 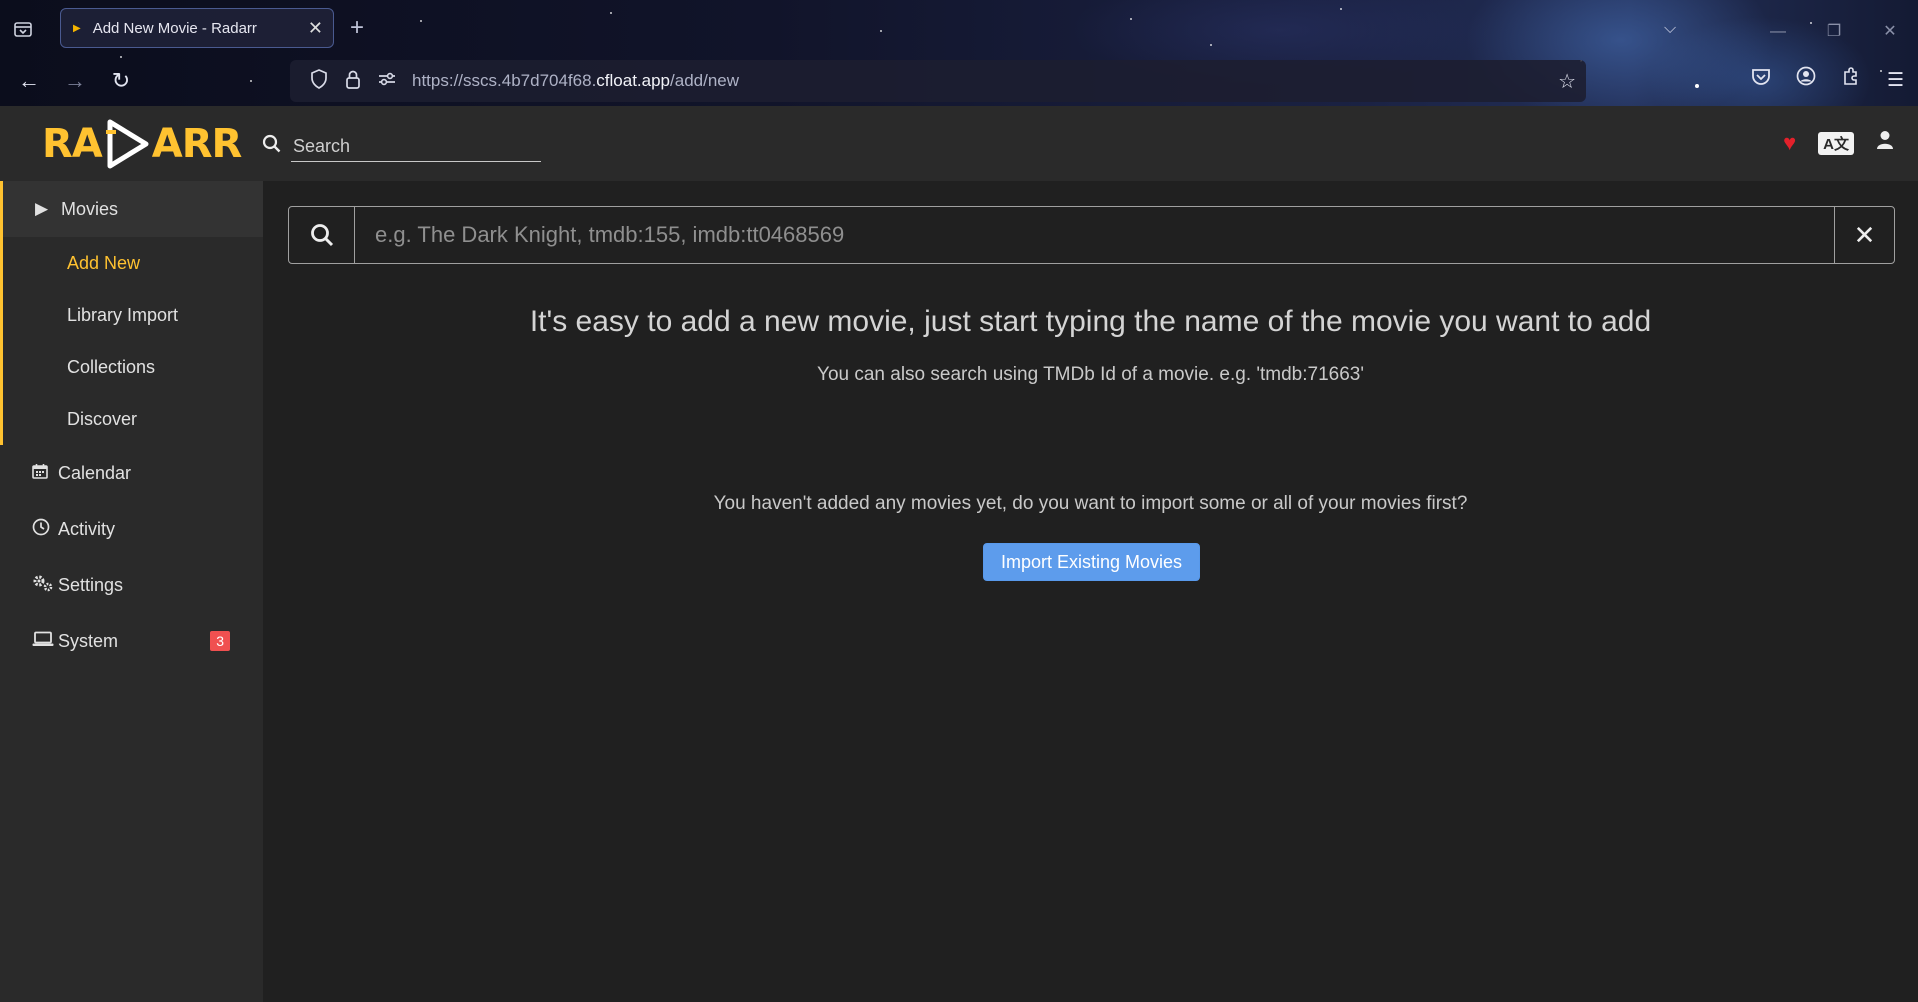 I want to click on extensions-icon, so click(x=1850, y=81).